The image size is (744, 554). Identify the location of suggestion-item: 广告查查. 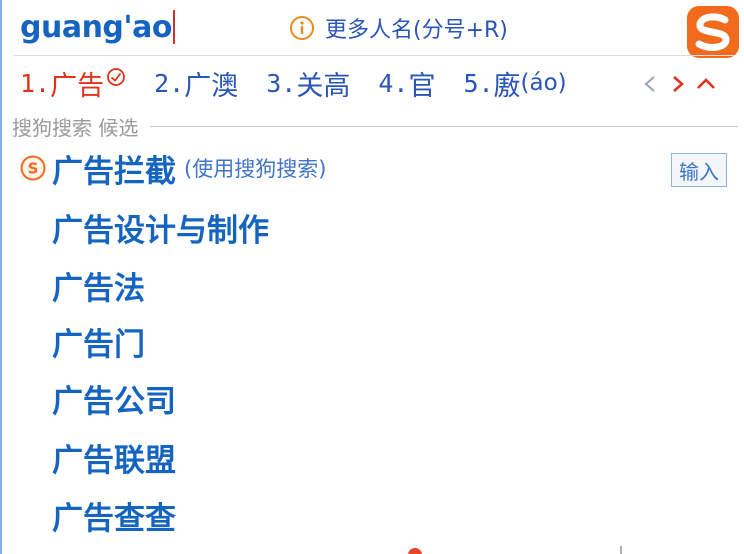
(114, 515).